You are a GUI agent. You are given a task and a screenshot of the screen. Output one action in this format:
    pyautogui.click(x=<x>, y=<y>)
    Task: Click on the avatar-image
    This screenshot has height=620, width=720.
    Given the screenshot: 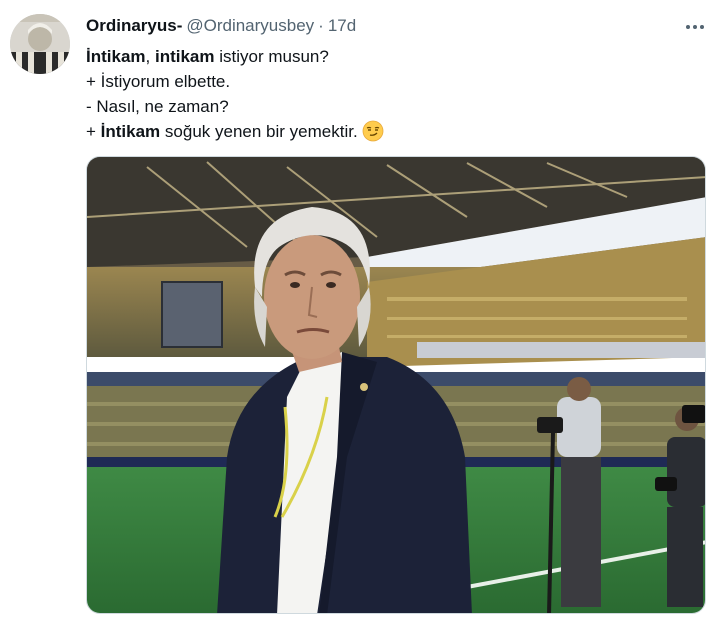 What is the action you would take?
    pyautogui.click(x=40, y=44)
    